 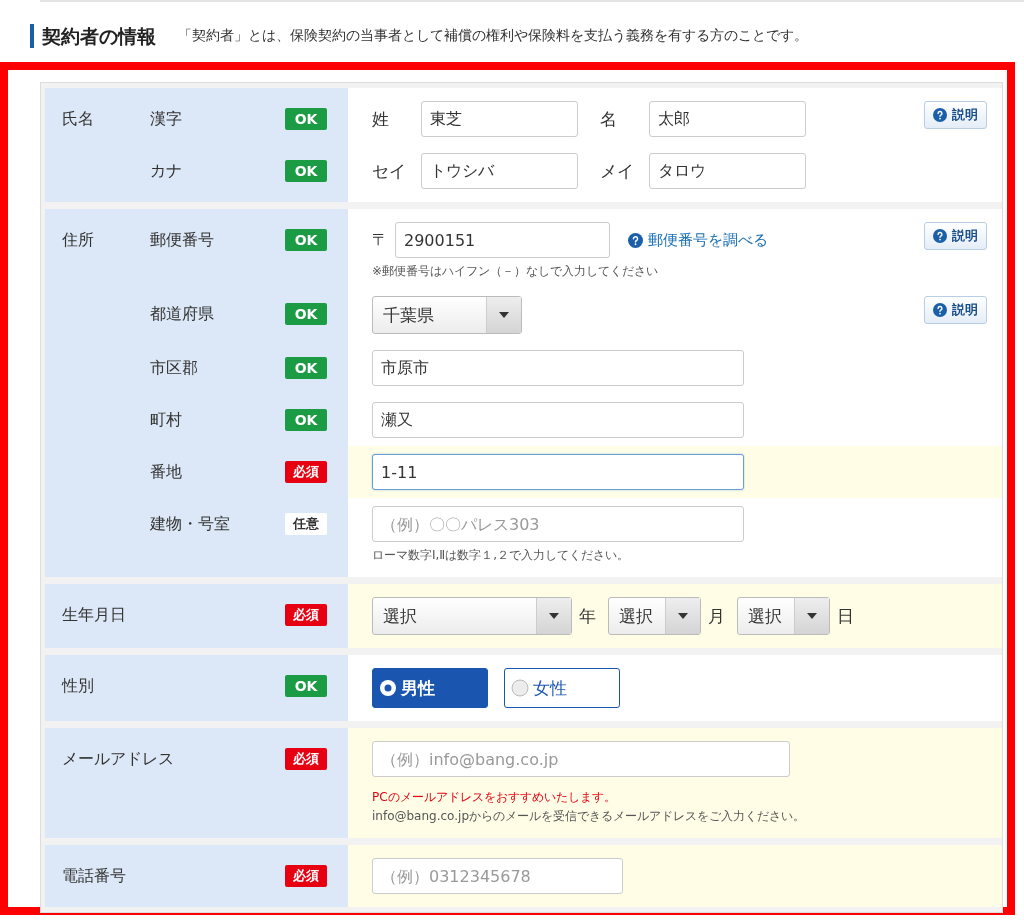 I want to click on text-field: 瀬又, so click(x=558, y=420).